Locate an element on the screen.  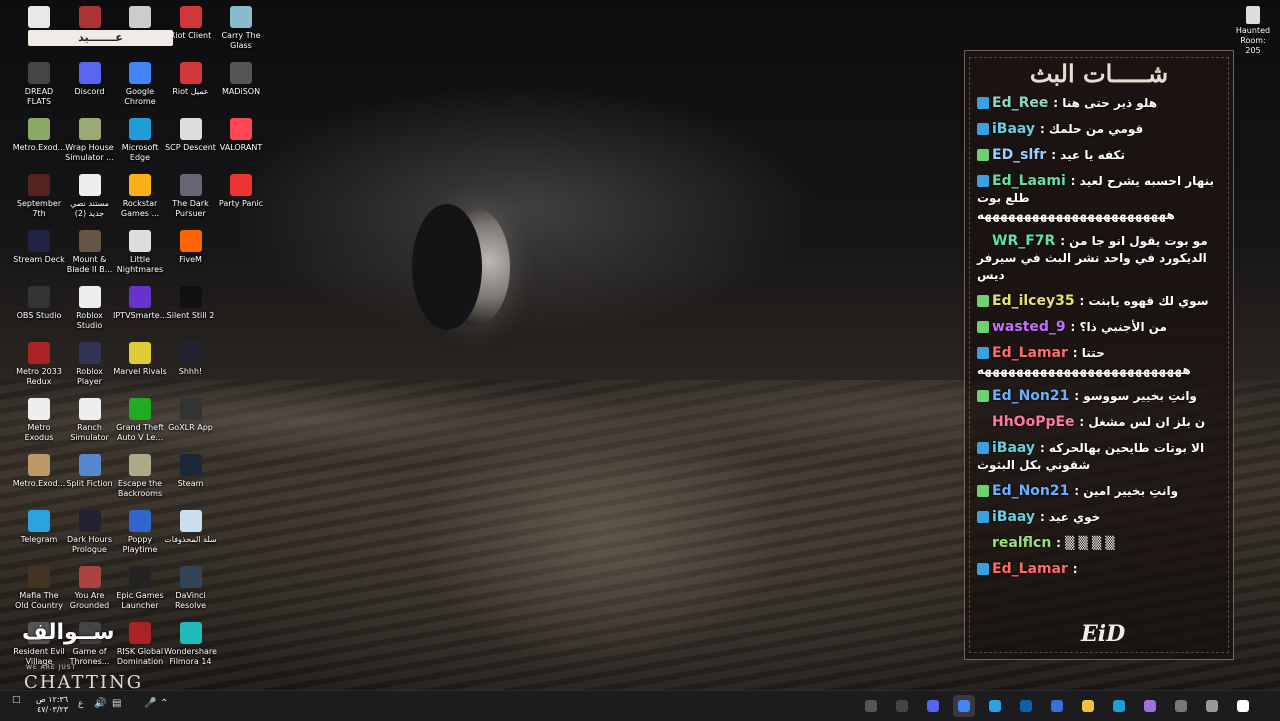
copilot-icon is located at coordinates (1150, 706).